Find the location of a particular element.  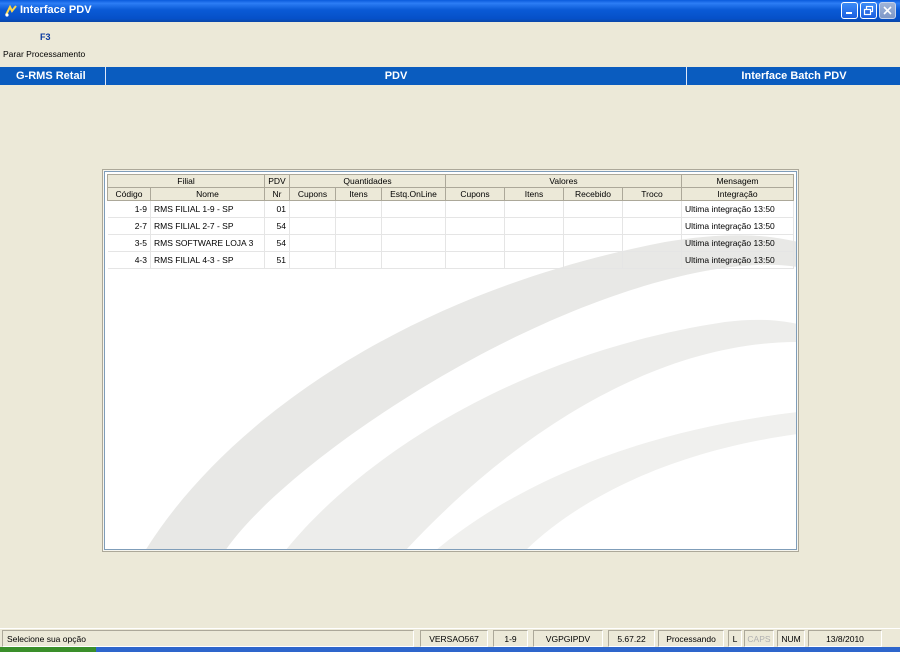

product-name: G-RMS Retail is located at coordinates (51, 76).